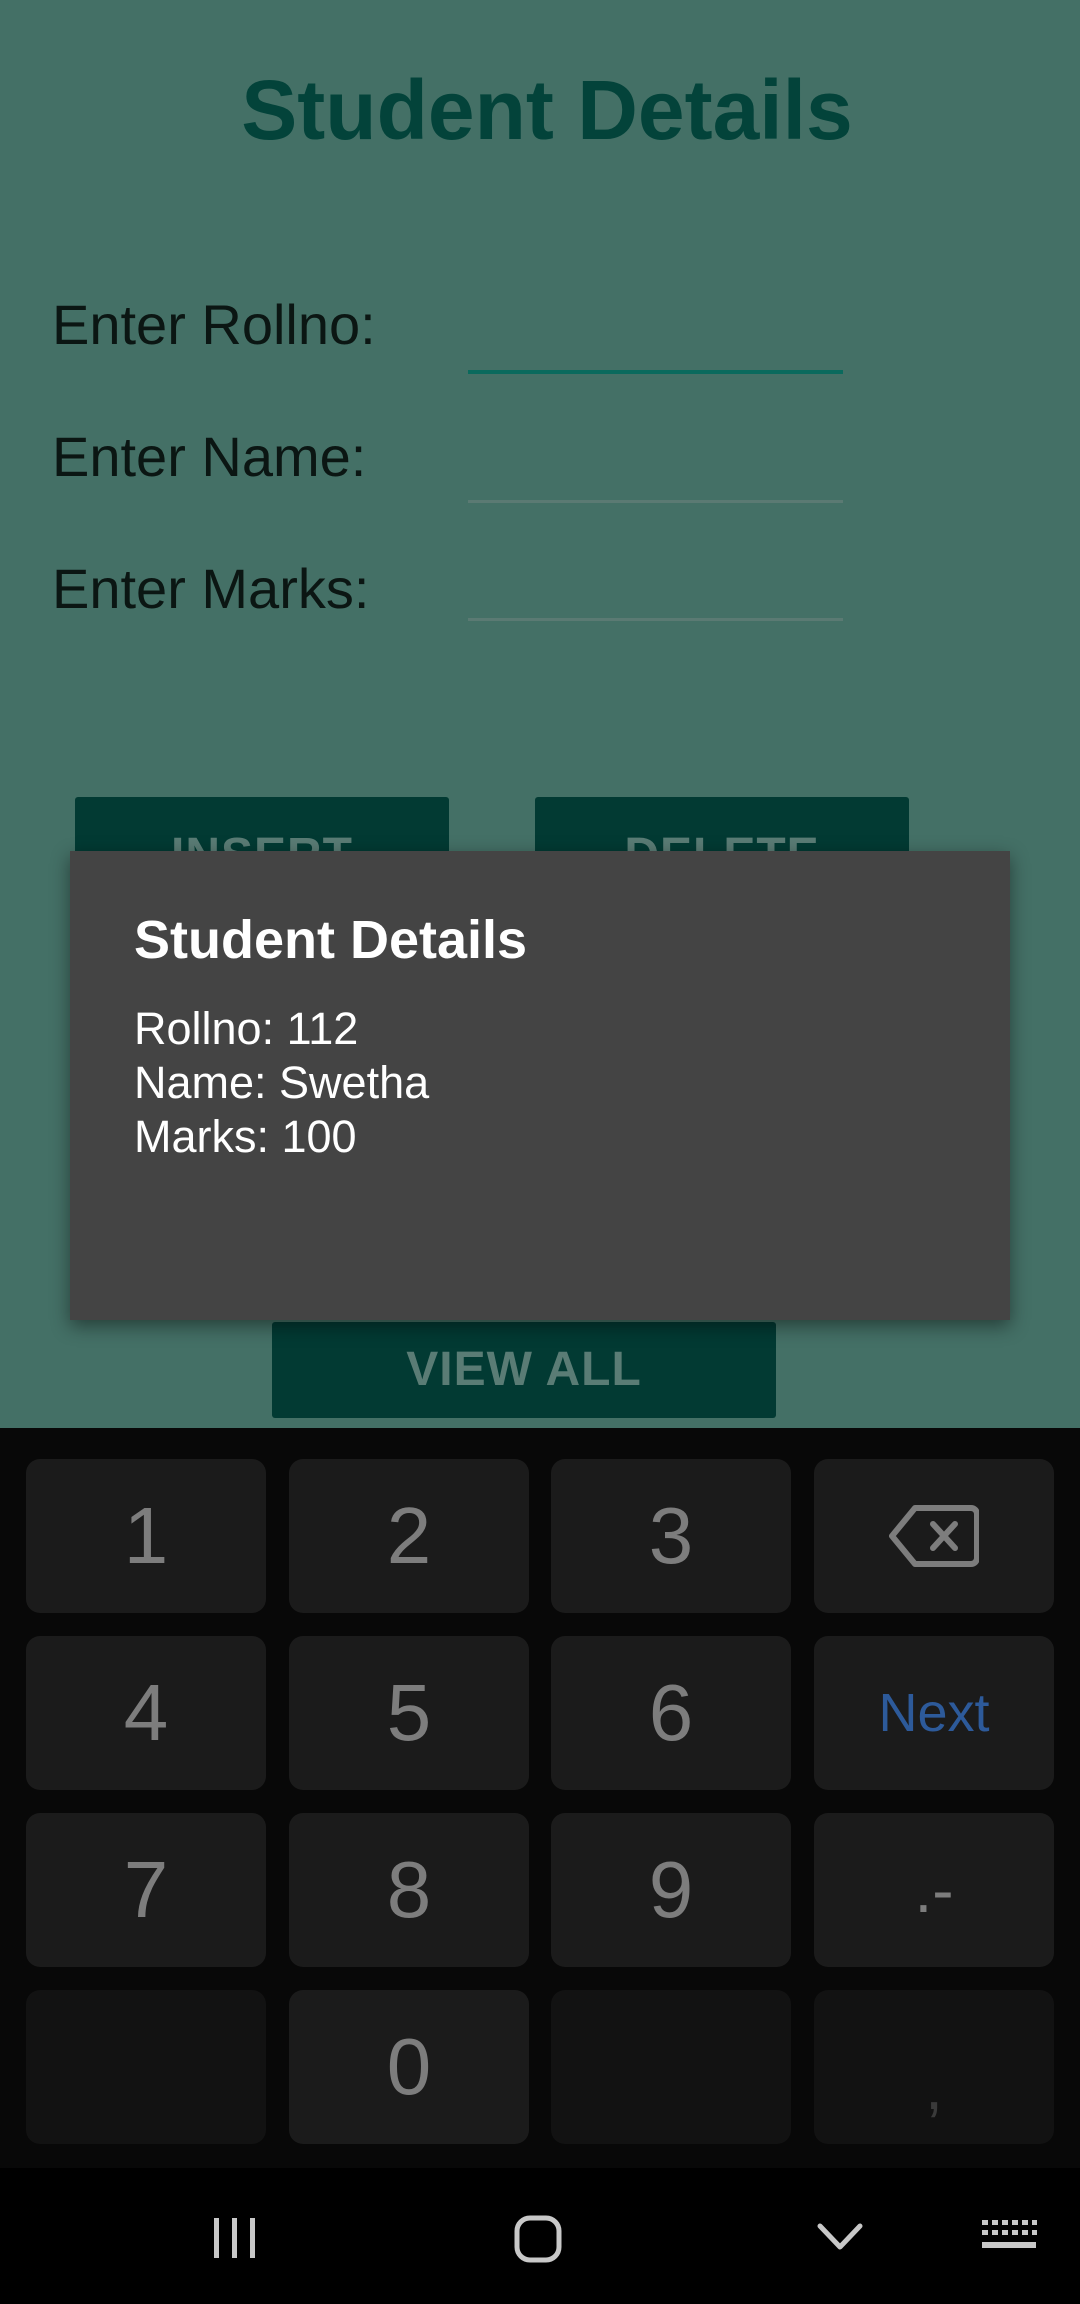 This screenshot has width=1080, height=2304. Describe the element at coordinates (655, 465) in the screenshot. I see `name-field` at that location.